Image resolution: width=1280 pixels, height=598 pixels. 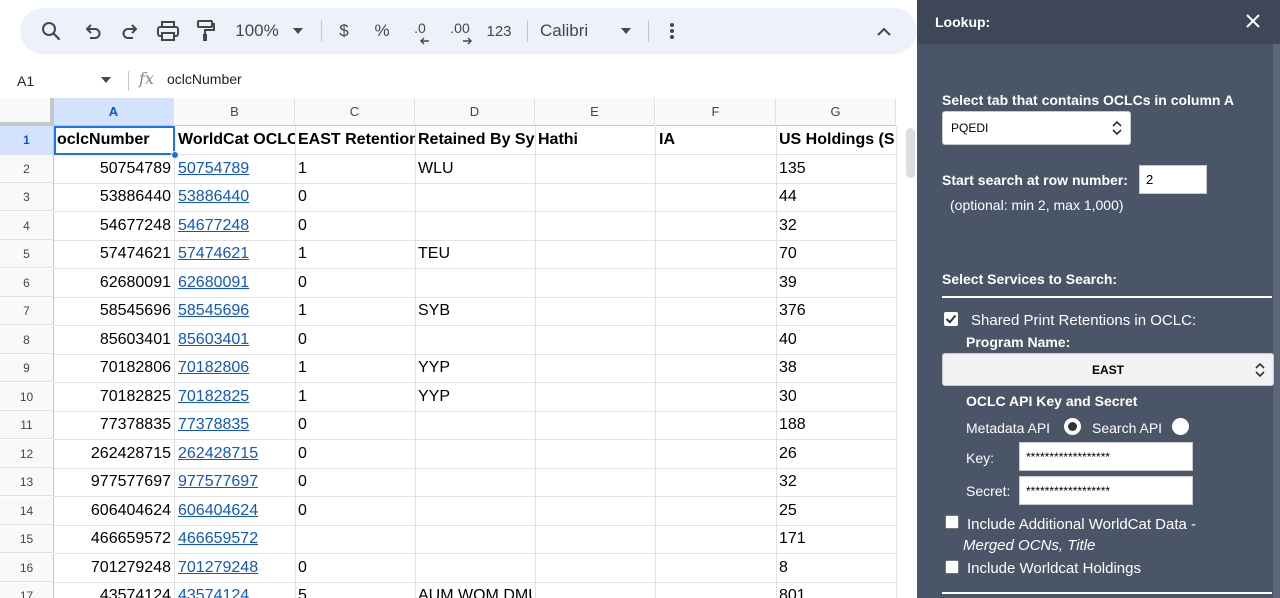 I want to click on additional-data-checkbox, so click(x=952, y=522).